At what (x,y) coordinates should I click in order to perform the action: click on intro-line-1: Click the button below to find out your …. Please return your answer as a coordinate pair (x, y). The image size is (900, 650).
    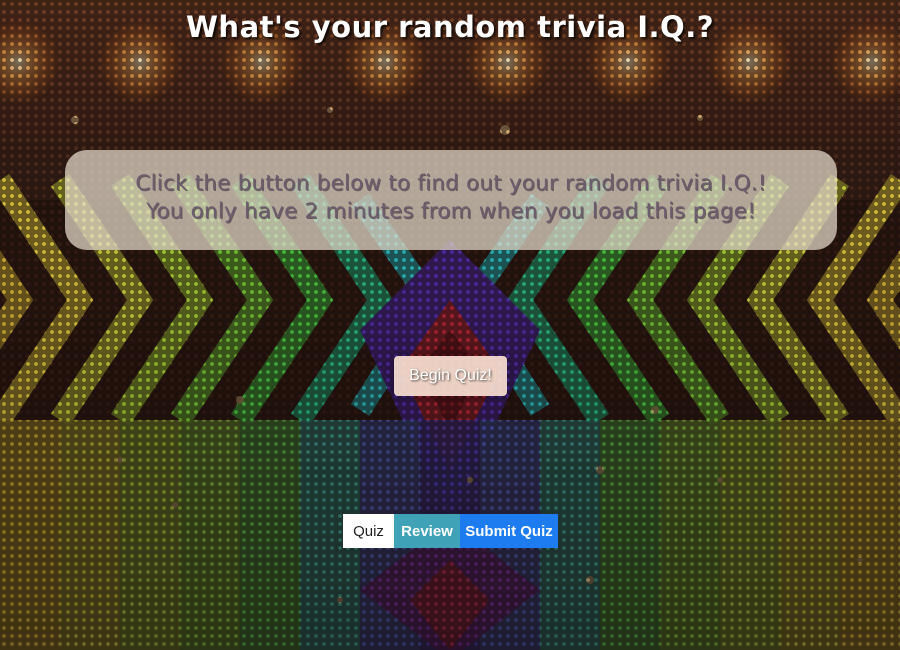
    Looking at the image, I should click on (451, 183).